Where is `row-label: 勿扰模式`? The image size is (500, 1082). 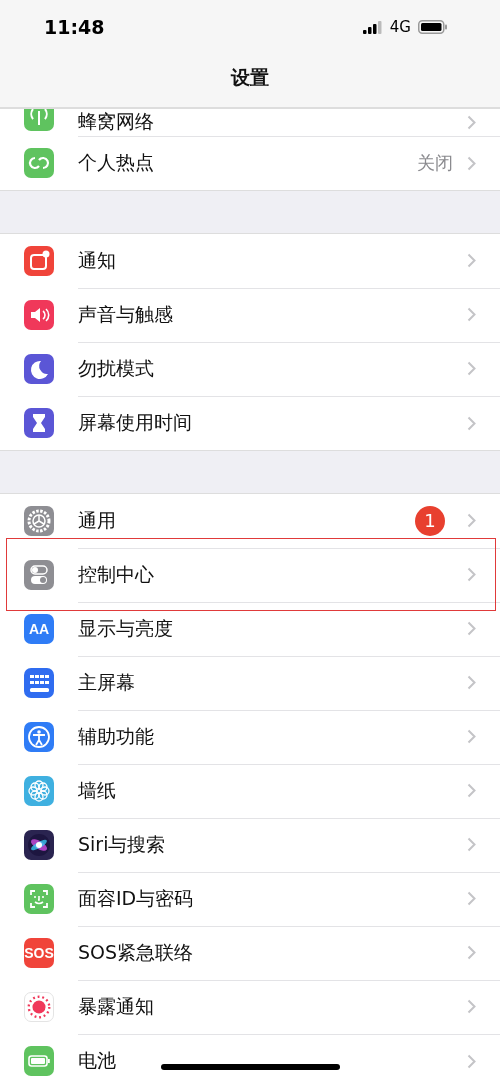
row-label: 勿扰模式 is located at coordinates (116, 368).